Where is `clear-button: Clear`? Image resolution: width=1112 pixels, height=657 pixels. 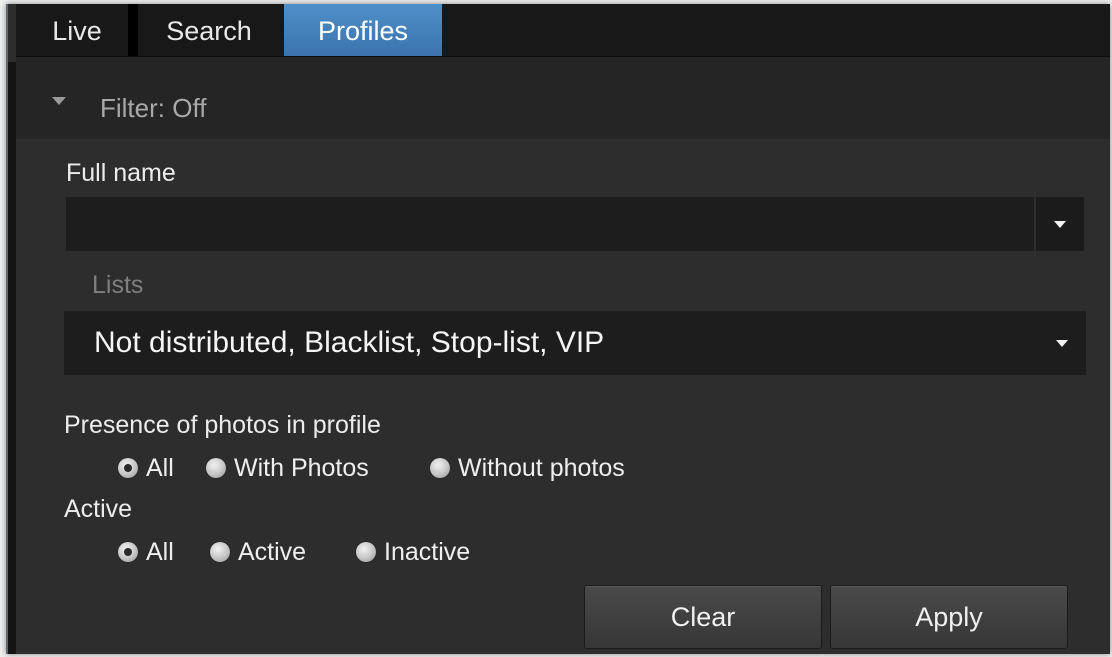 clear-button: Clear is located at coordinates (703, 617).